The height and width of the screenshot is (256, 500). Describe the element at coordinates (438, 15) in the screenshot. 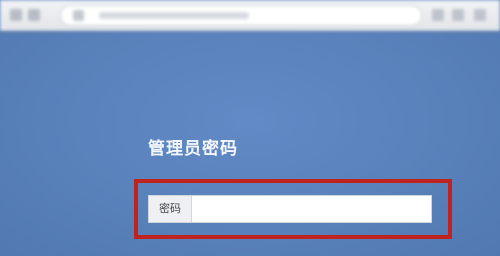

I see `star-icon` at that location.